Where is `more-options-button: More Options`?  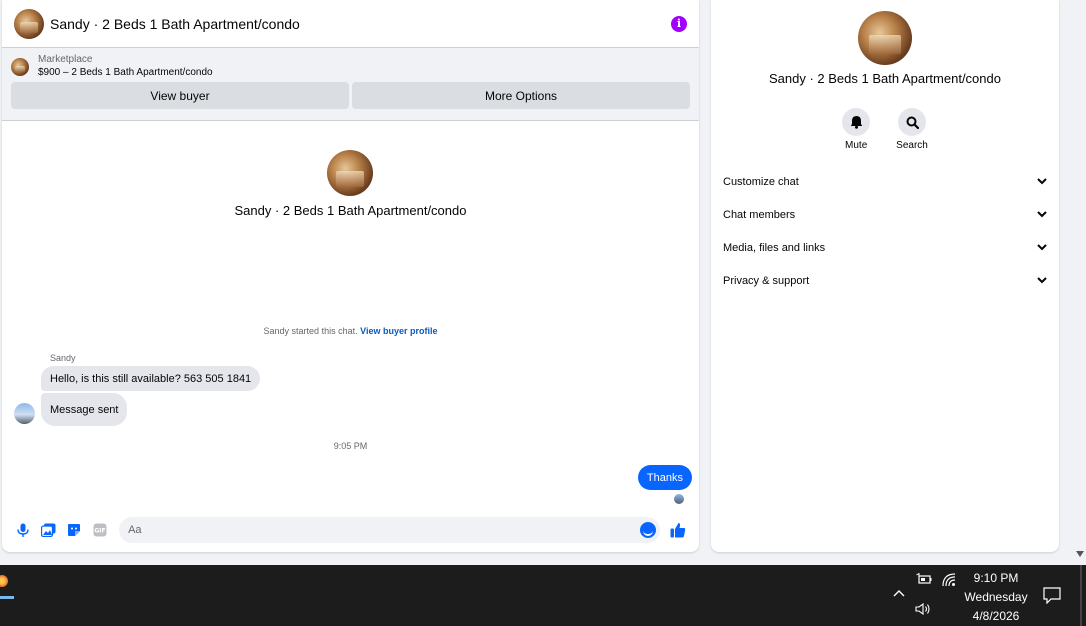 more-options-button: More Options is located at coordinates (521, 95).